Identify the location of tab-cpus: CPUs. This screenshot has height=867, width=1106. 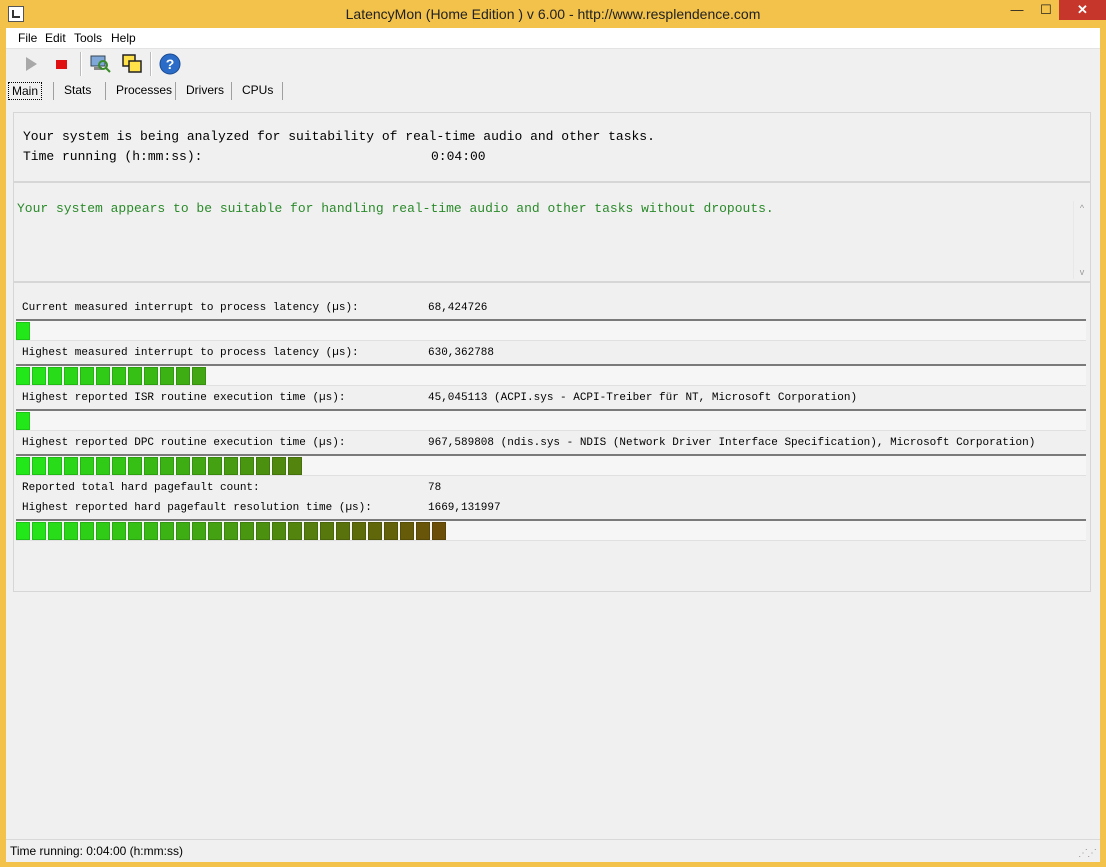
(257, 90).